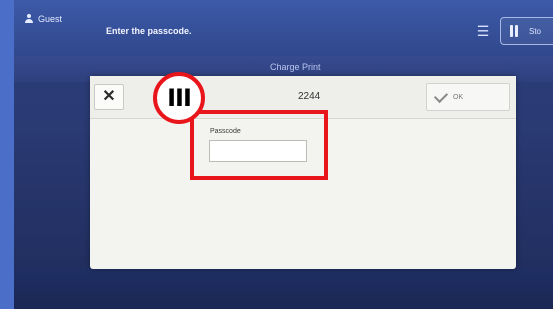 This screenshot has width=553, height=309. What do you see at coordinates (468, 97) in the screenshot?
I see `ok-button: OK` at bounding box center [468, 97].